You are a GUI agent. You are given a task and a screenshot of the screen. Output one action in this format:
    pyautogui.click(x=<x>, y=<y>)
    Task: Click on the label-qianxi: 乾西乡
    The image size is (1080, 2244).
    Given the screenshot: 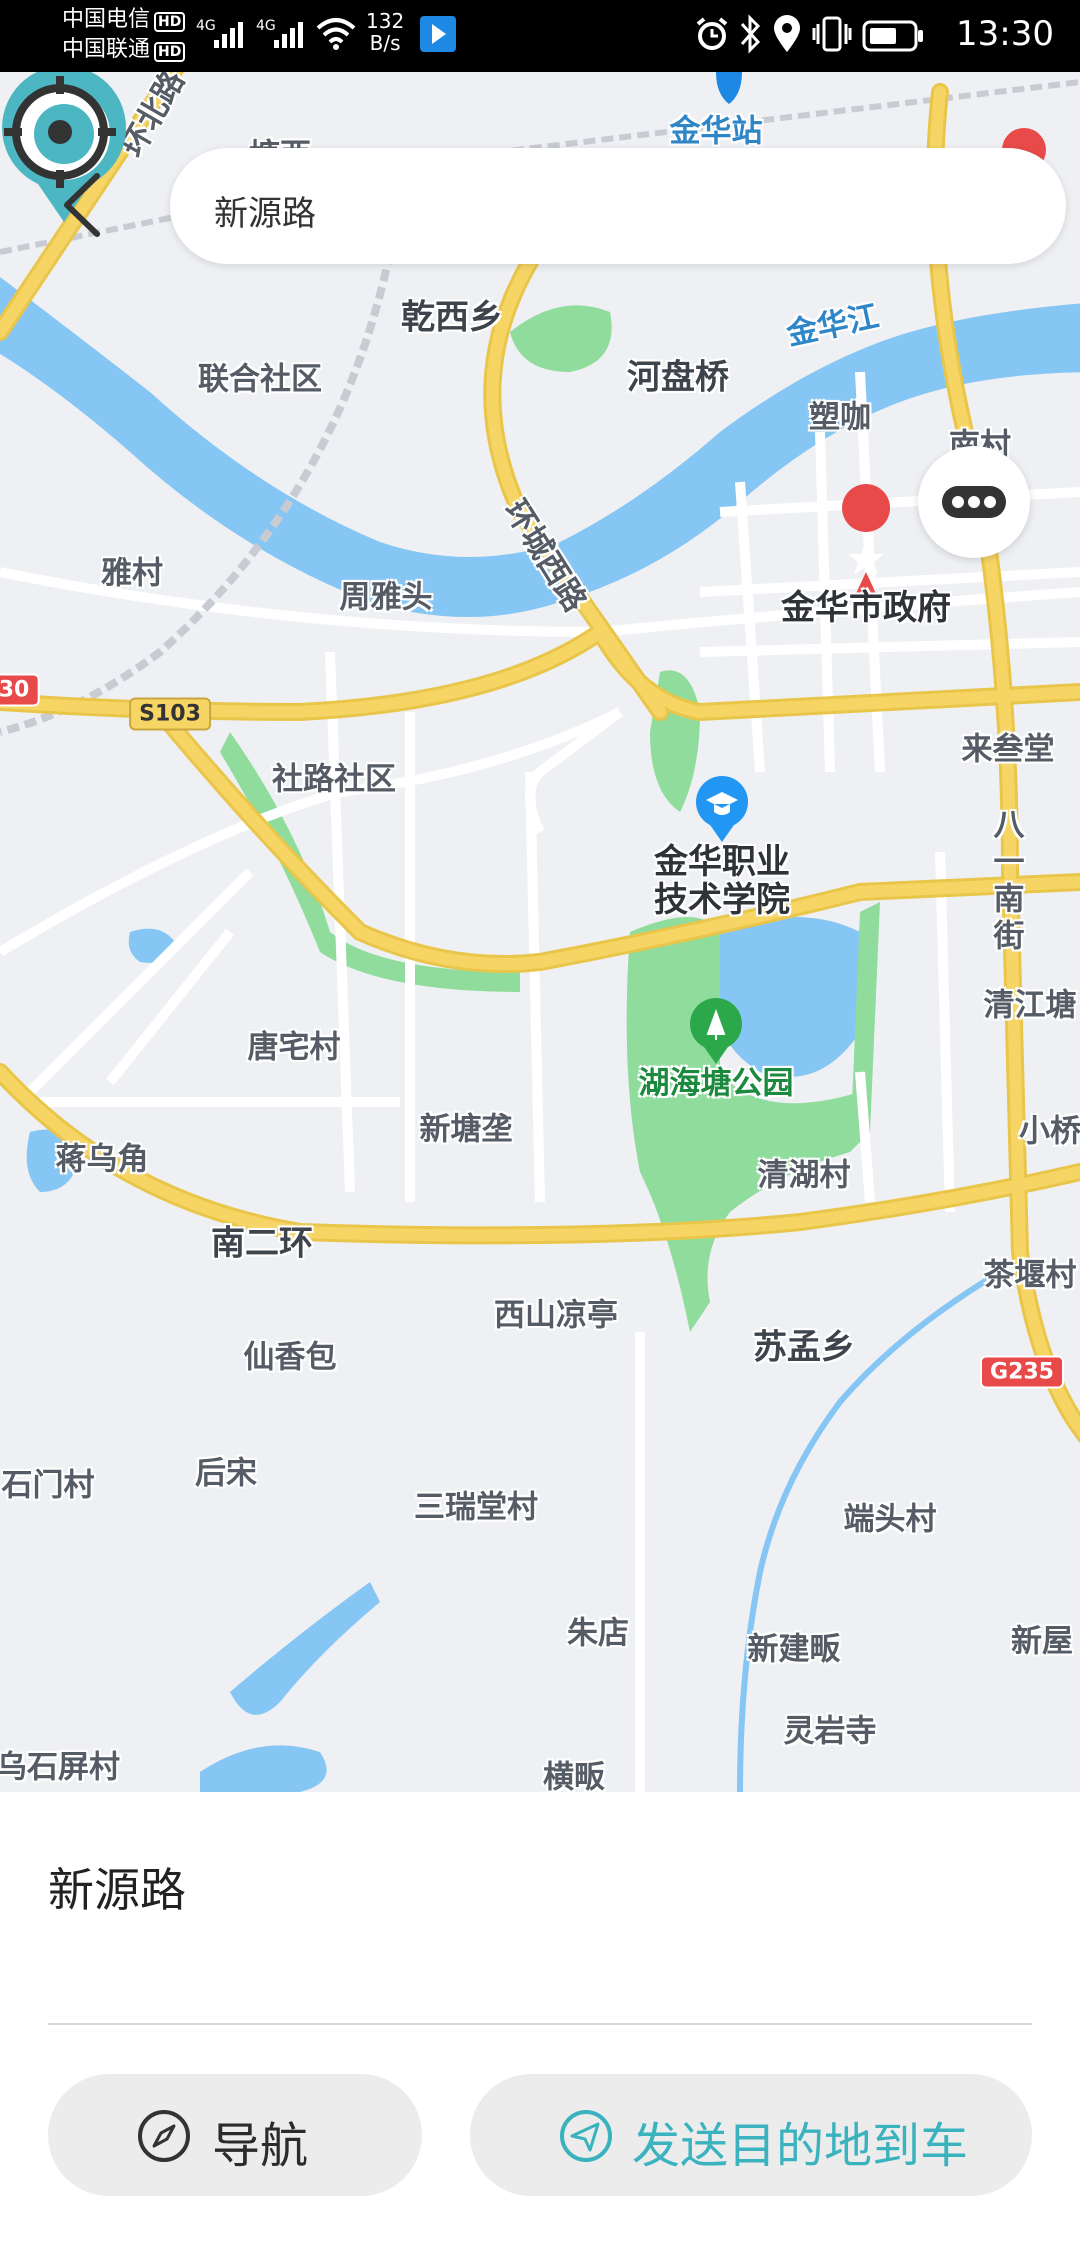 What is the action you would take?
    pyautogui.click(x=452, y=317)
    